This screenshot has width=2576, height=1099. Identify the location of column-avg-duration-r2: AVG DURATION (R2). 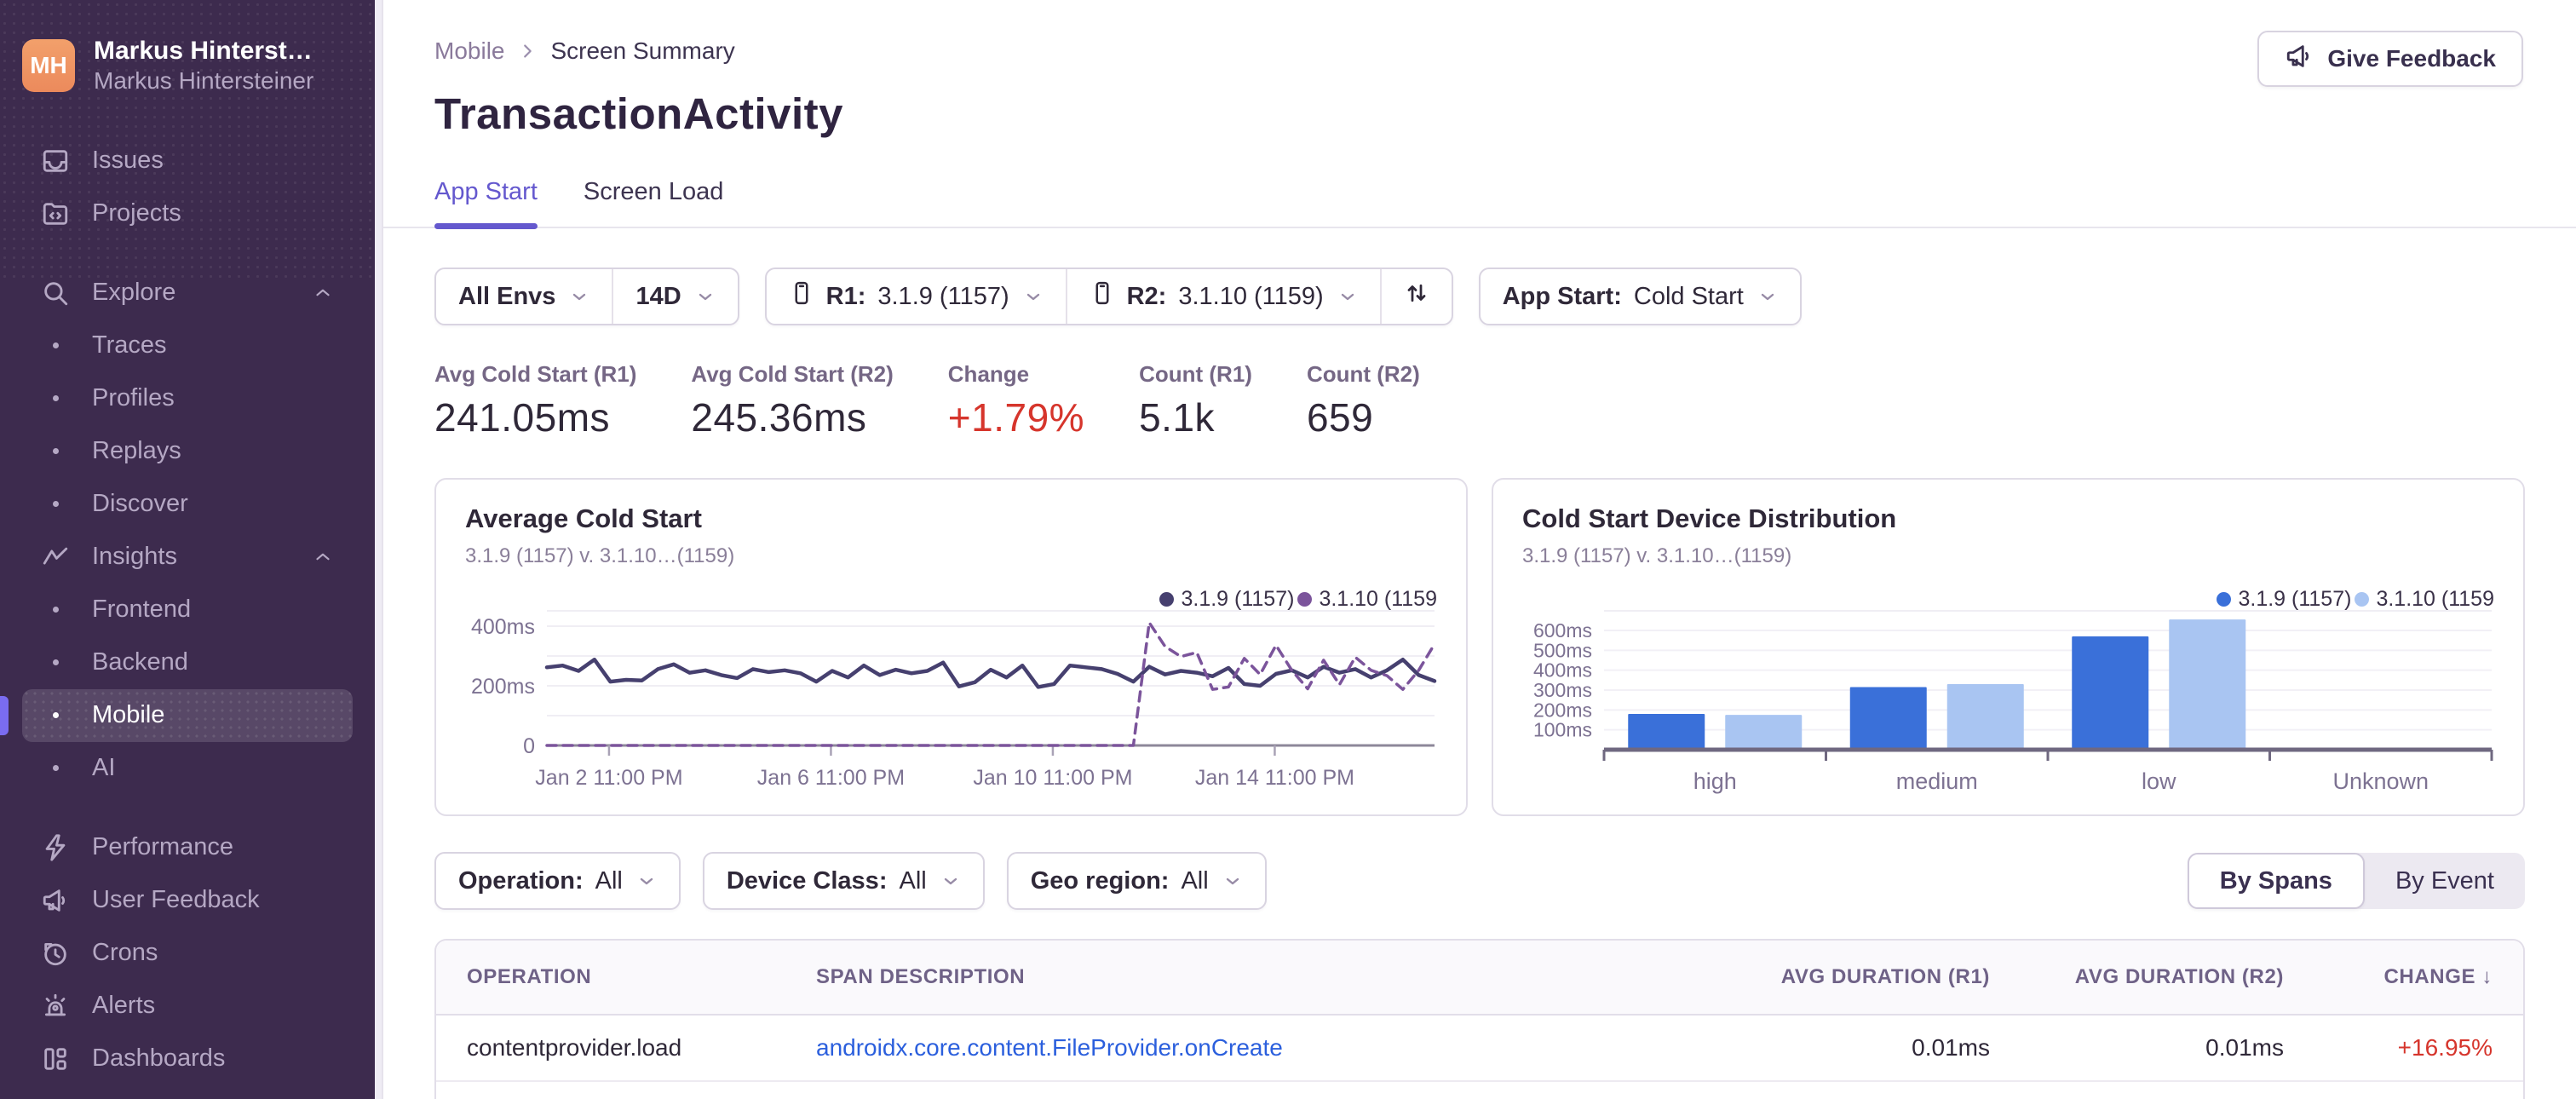
(2137, 977).